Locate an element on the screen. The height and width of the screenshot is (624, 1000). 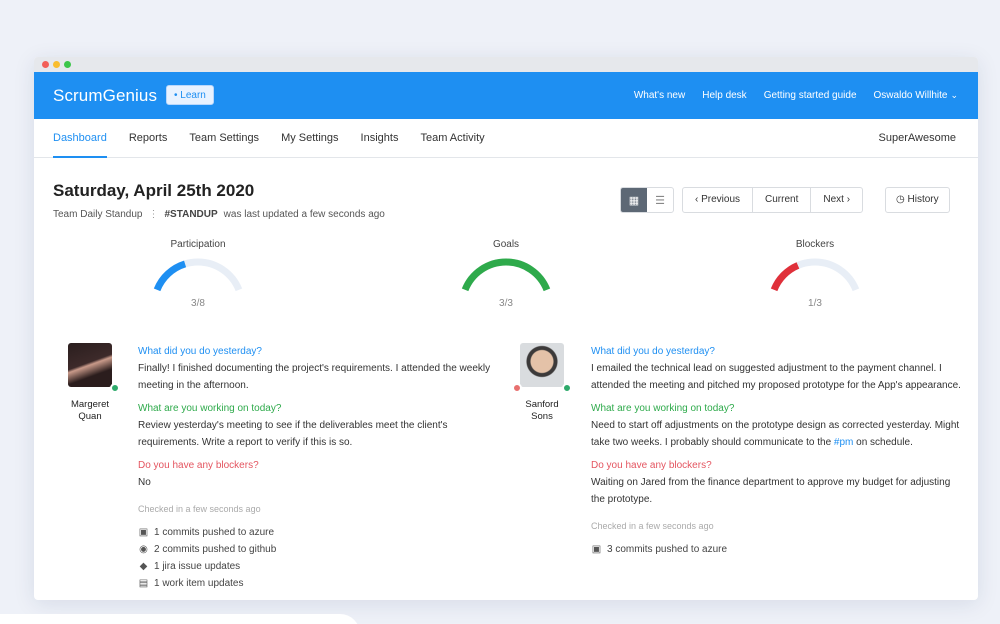
activity-text: 1 commits pushed to azure is located at coordinates (214, 532).